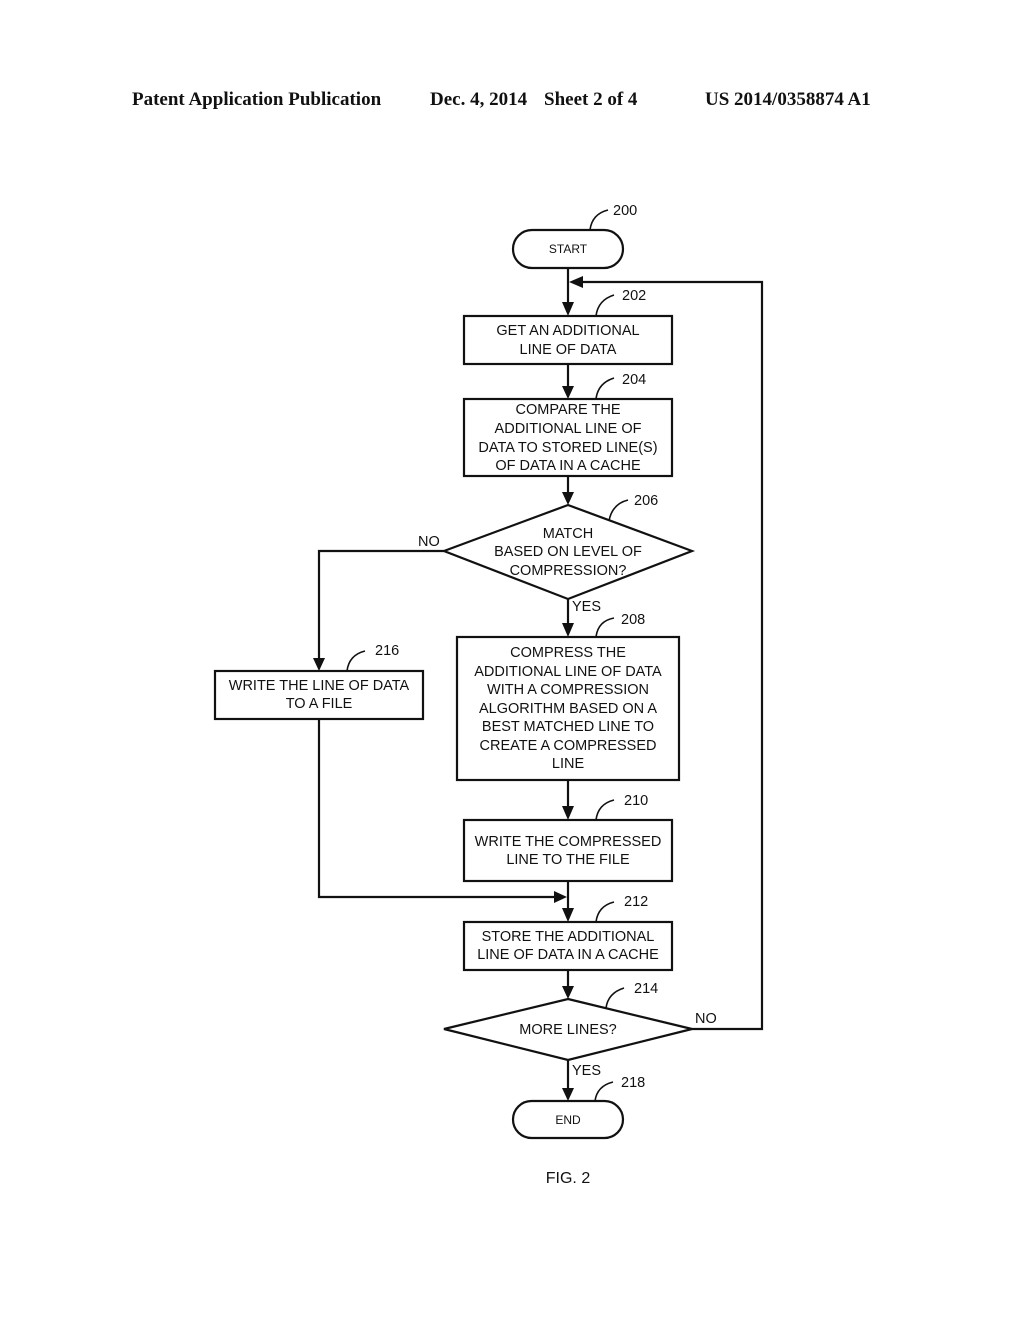 The image size is (1024, 1320). I want to click on process-box, so click(568, 850).